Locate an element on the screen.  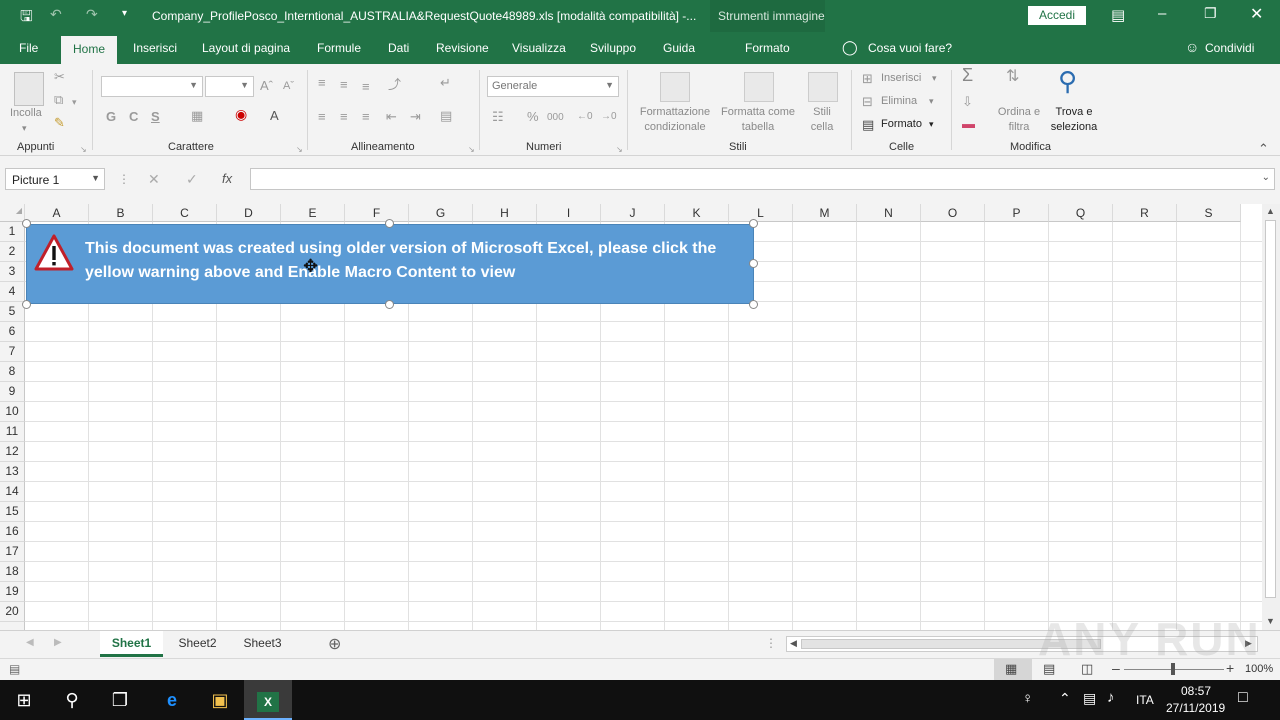
resize-handle-top-left is located at coordinates (26, 223).